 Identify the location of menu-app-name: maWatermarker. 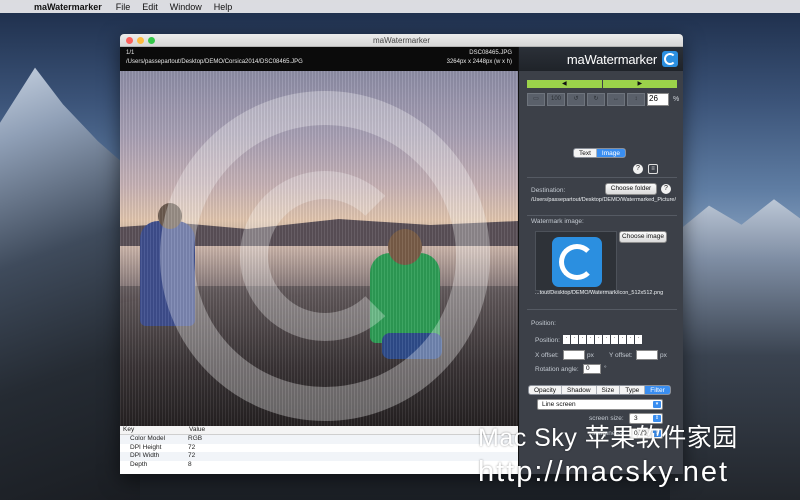
(68, 7).